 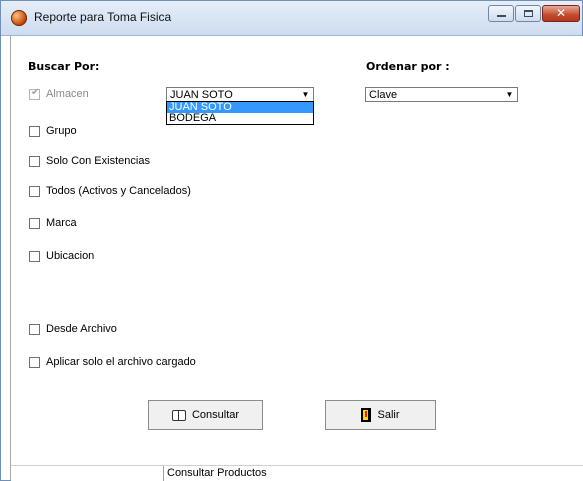 I want to click on grupo-checkbox-row: Grupo, so click(x=53, y=131).